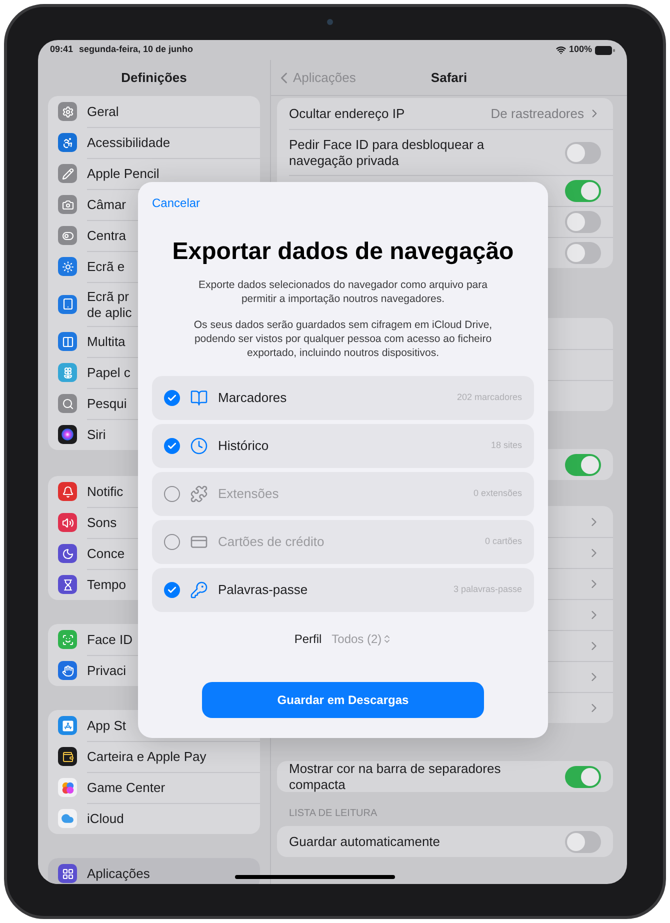 The image size is (670, 923). I want to click on dialog-title: Exportar dados de navegação, so click(343, 252).